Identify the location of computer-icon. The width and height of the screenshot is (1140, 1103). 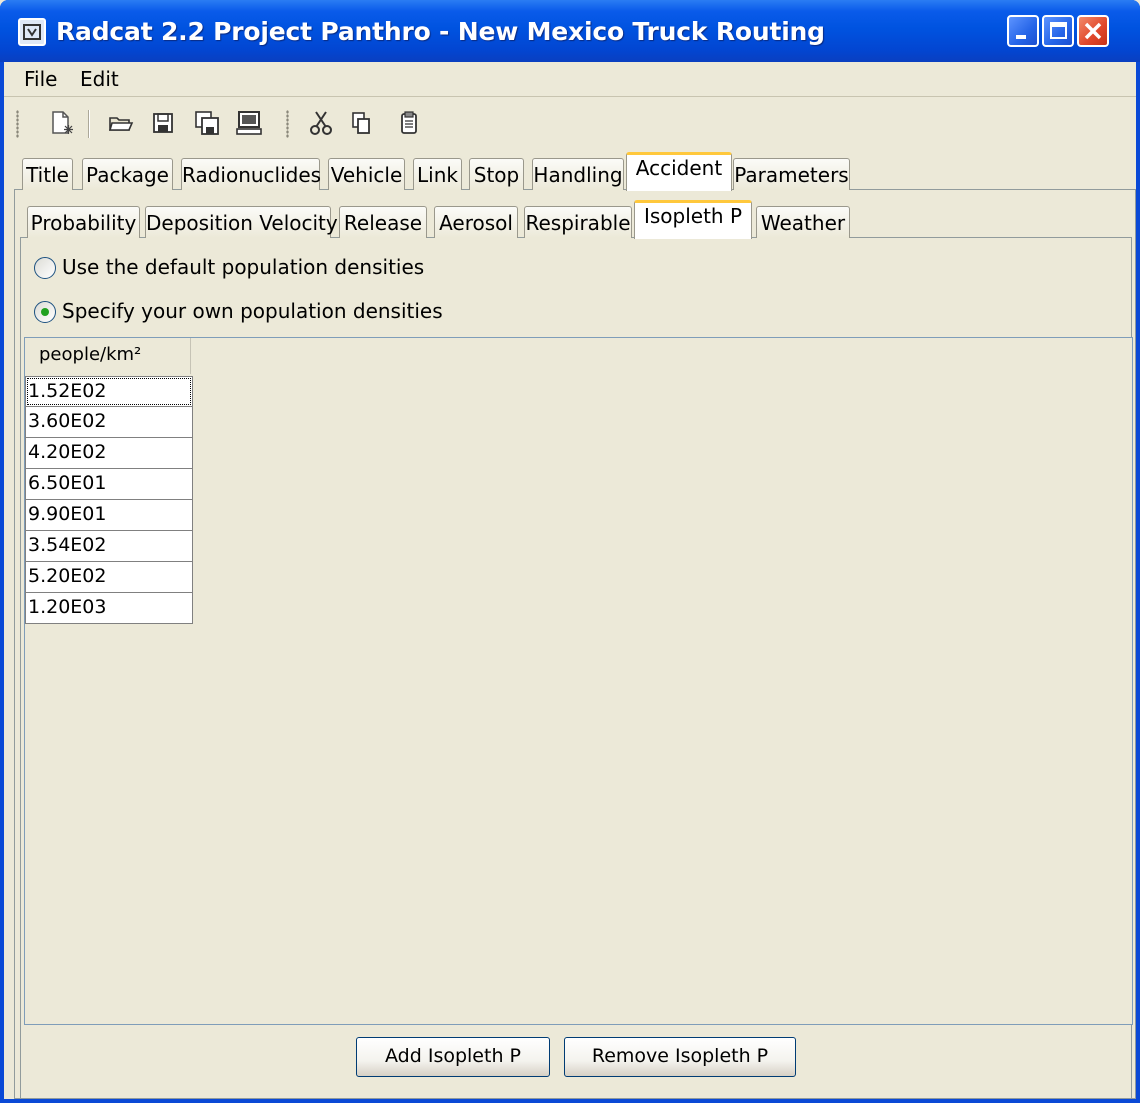
(249, 123).